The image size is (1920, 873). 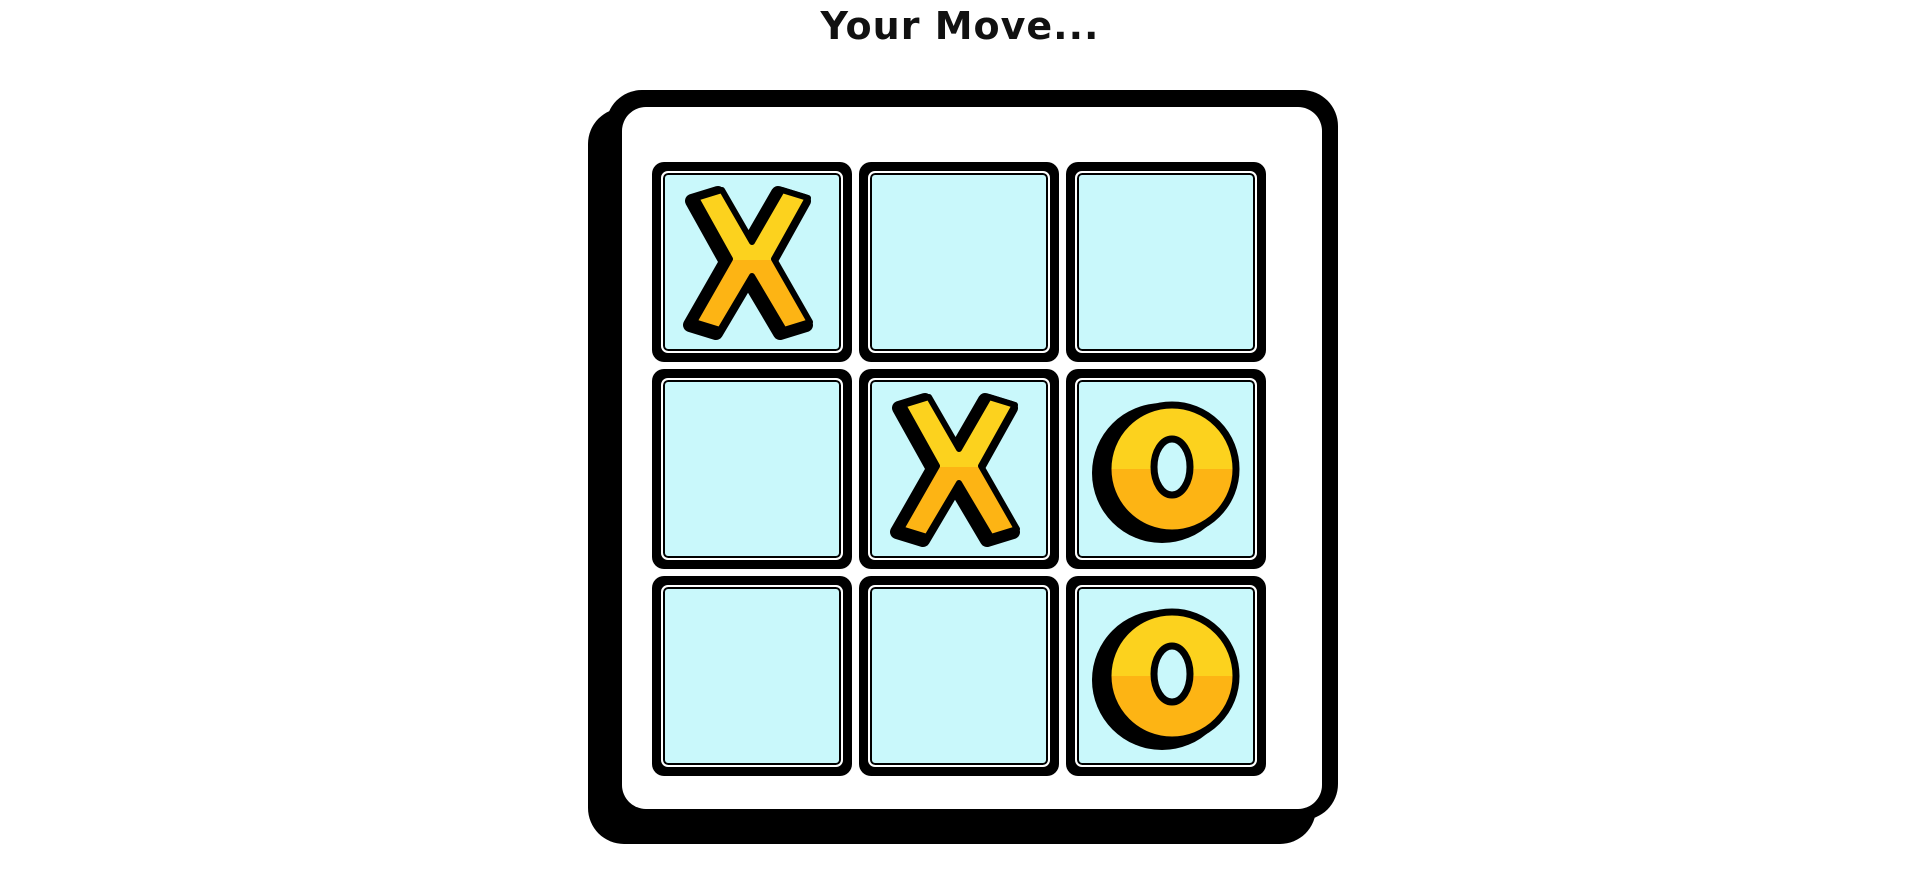 I want to click on cell-r2-c1, so click(x=752, y=469).